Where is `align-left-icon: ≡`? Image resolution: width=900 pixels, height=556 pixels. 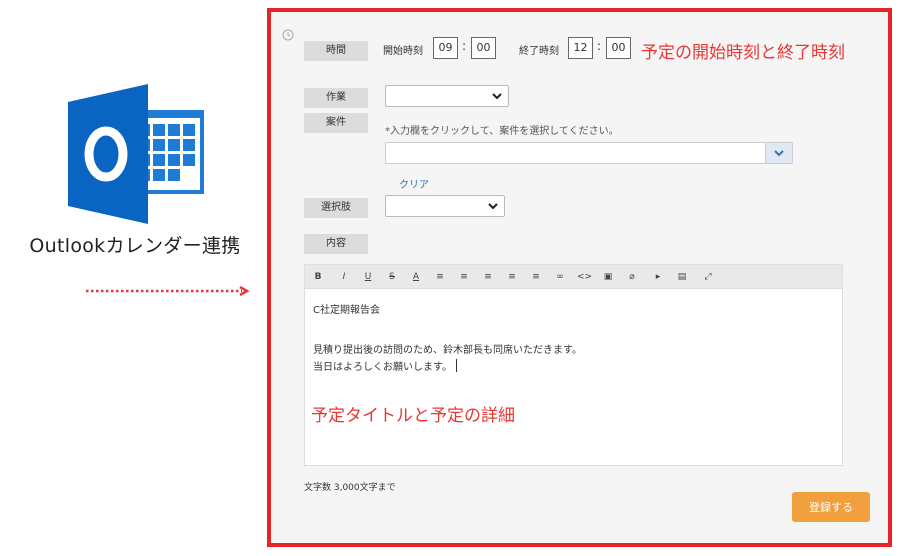 align-left-icon: ≡ is located at coordinates (440, 277).